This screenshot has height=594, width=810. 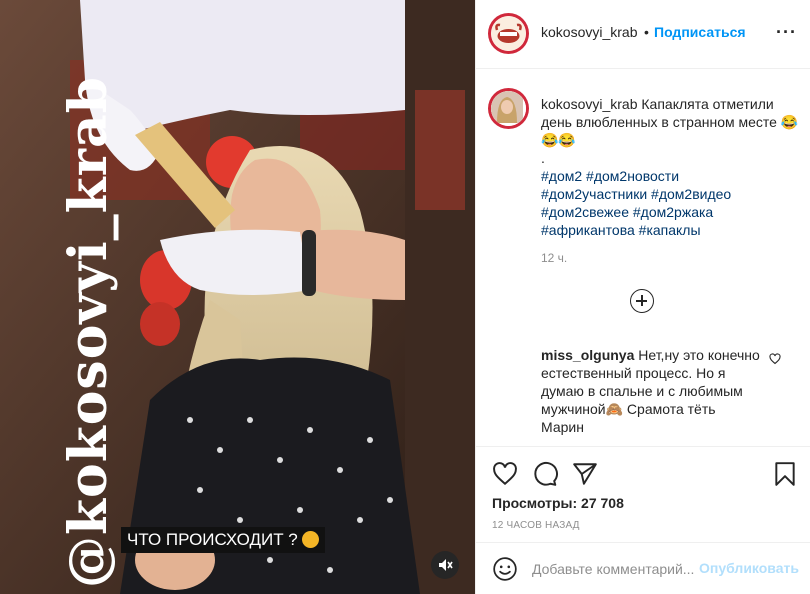 What do you see at coordinates (587, 355) in the screenshot?
I see `comment-username: miss_olgunya` at bounding box center [587, 355].